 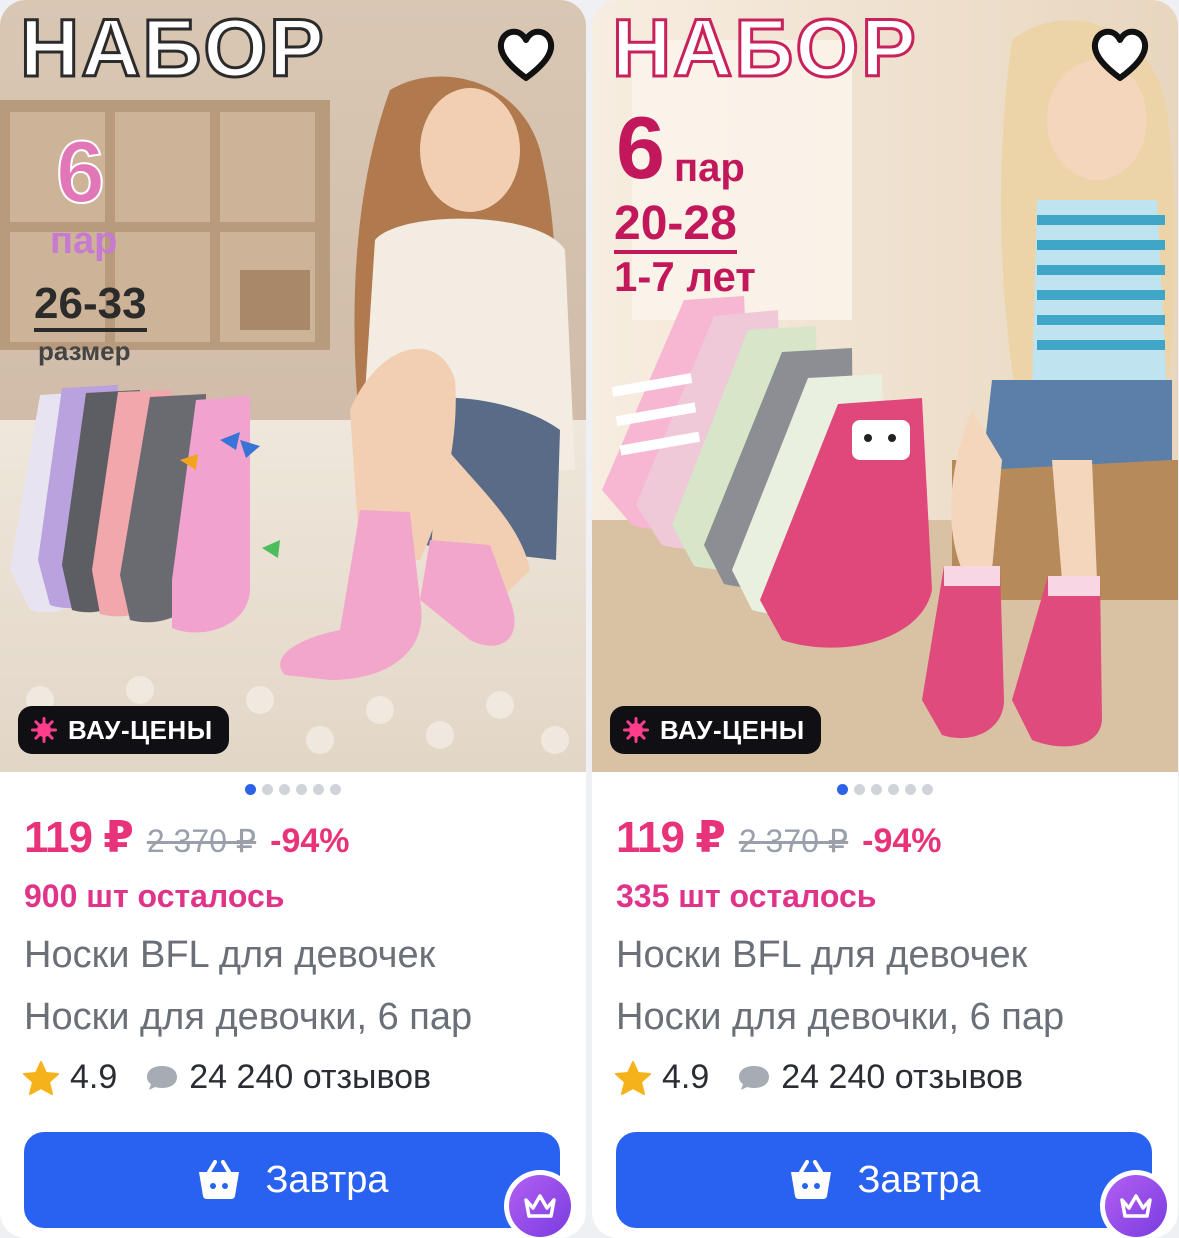 I want to click on overlay-age-range: 1-7 лет, so click(x=685, y=276).